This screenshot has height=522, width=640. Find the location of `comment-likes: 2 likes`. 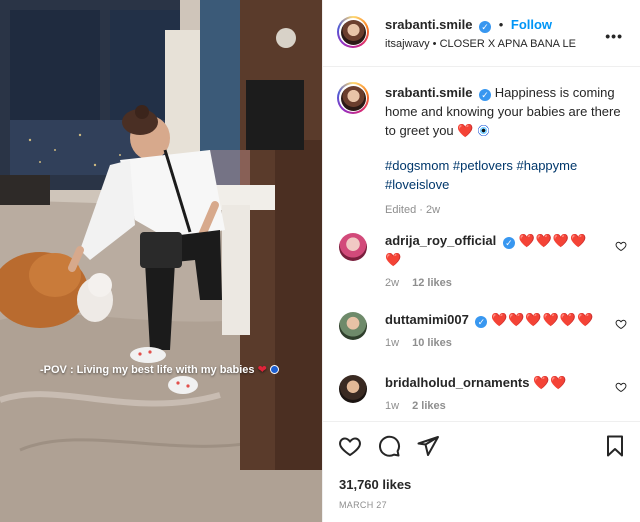

comment-likes: 2 likes is located at coordinates (429, 406).